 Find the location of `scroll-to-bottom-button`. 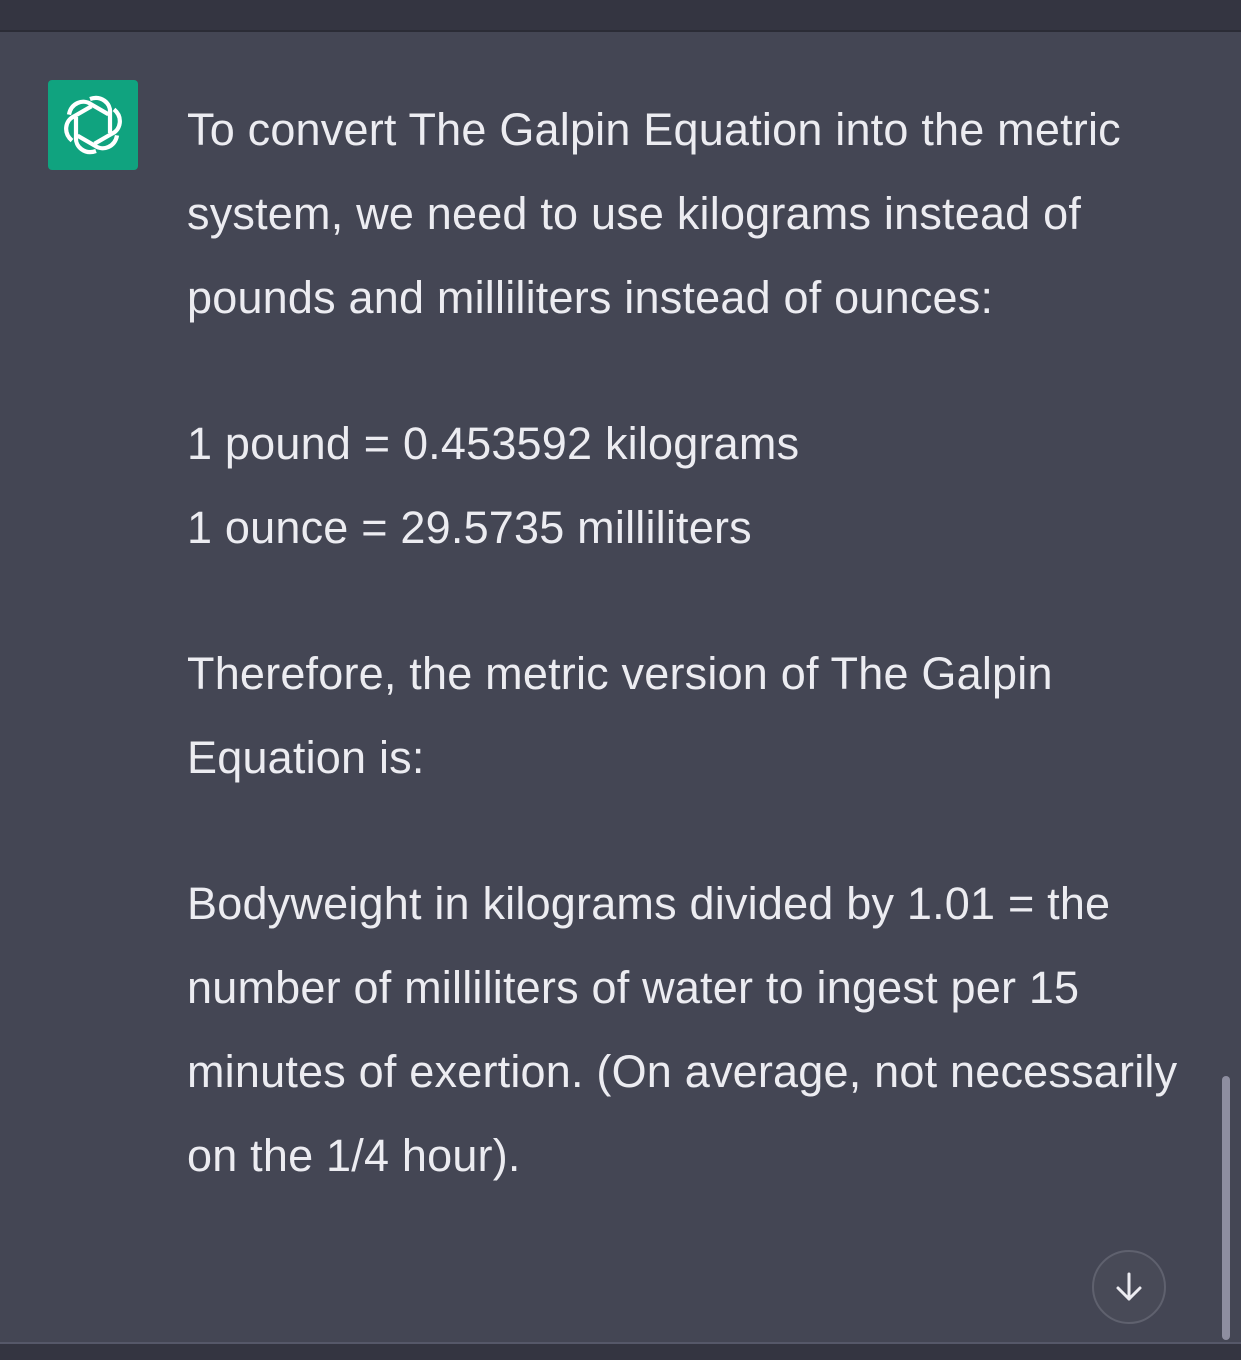

scroll-to-bottom-button is located at coordinates (1129, 1287).